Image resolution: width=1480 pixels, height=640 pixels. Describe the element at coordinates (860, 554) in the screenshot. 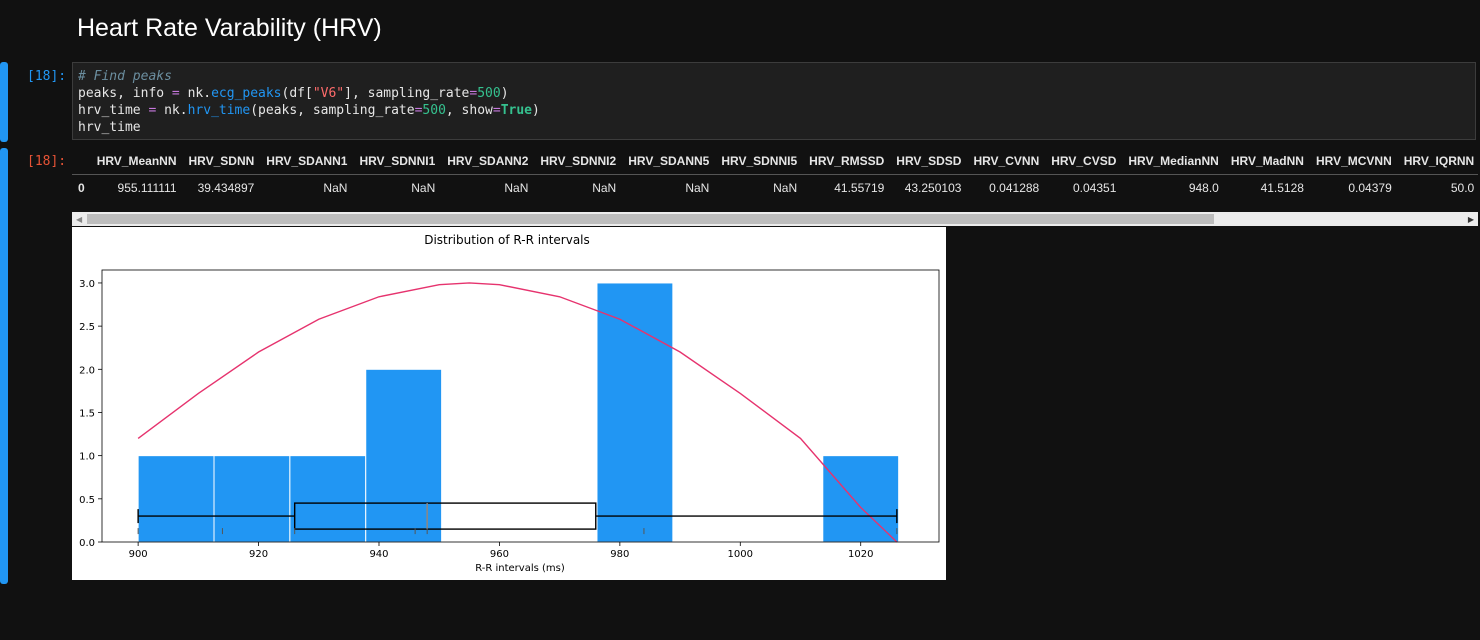

I see `x-tick-label: 1020` at that location.